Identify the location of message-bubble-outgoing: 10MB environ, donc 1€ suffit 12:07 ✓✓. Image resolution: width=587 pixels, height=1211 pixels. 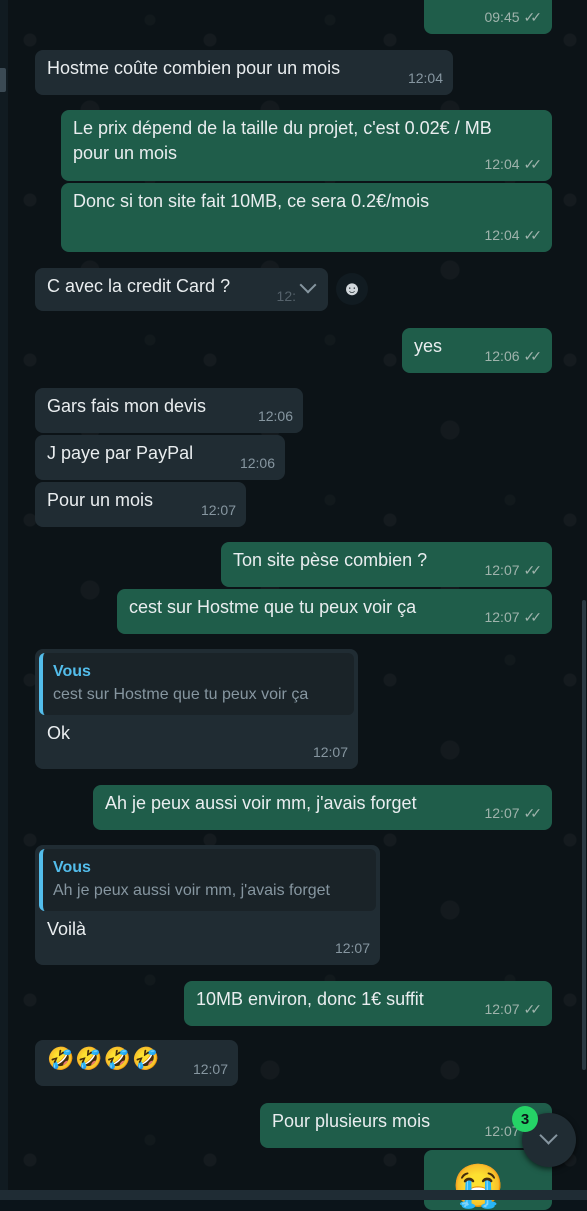
(368, 1003).